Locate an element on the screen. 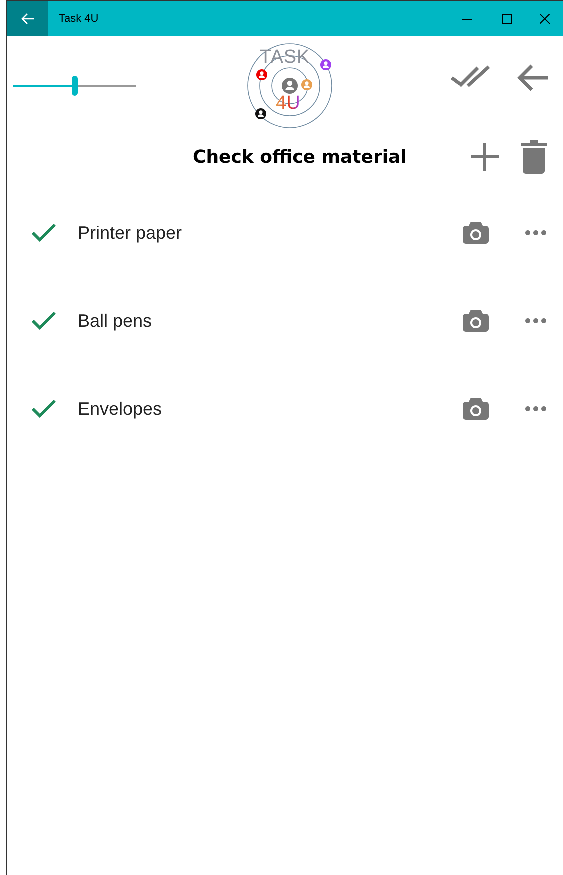 This screenshot has height=875, width=563. maximize-icon is located at coordinates (507, 19).